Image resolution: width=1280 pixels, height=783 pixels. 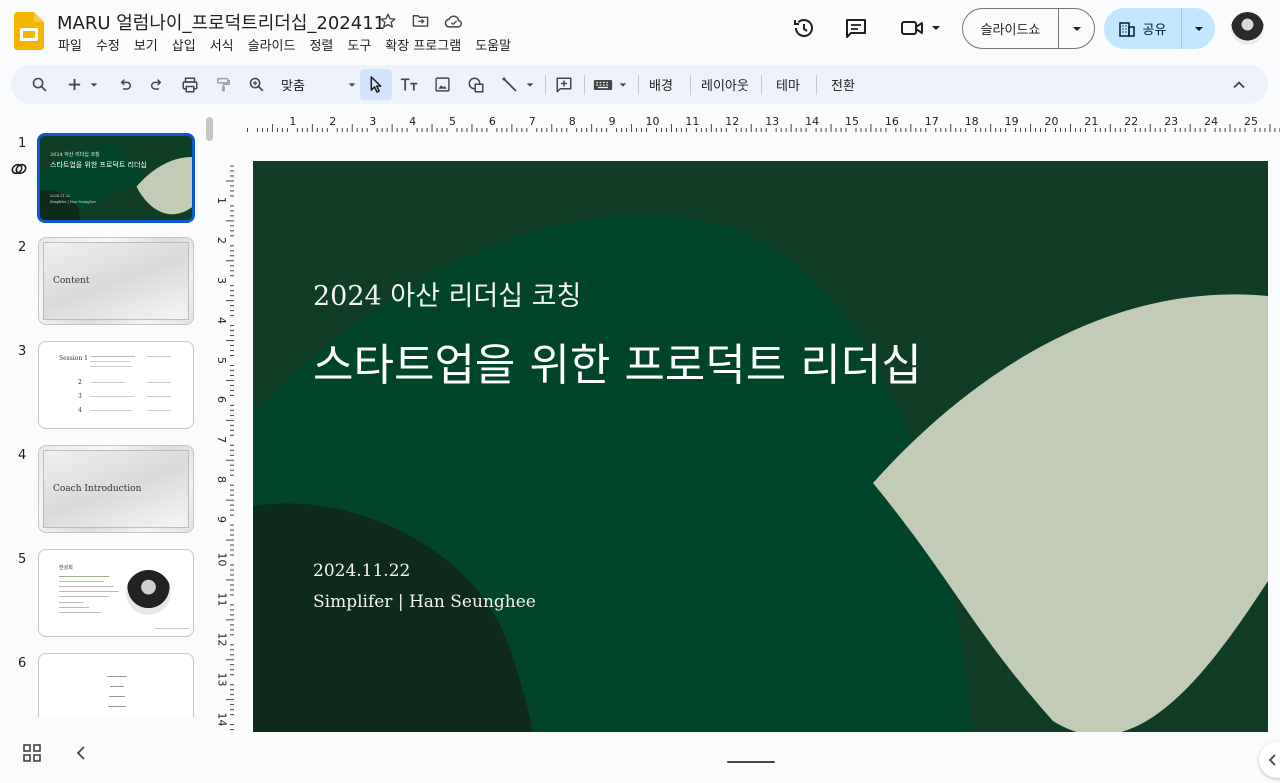 I want to click on toolbar: 맞춤 배경 레이아웃 테마 전환, so click(x=639, y=84).